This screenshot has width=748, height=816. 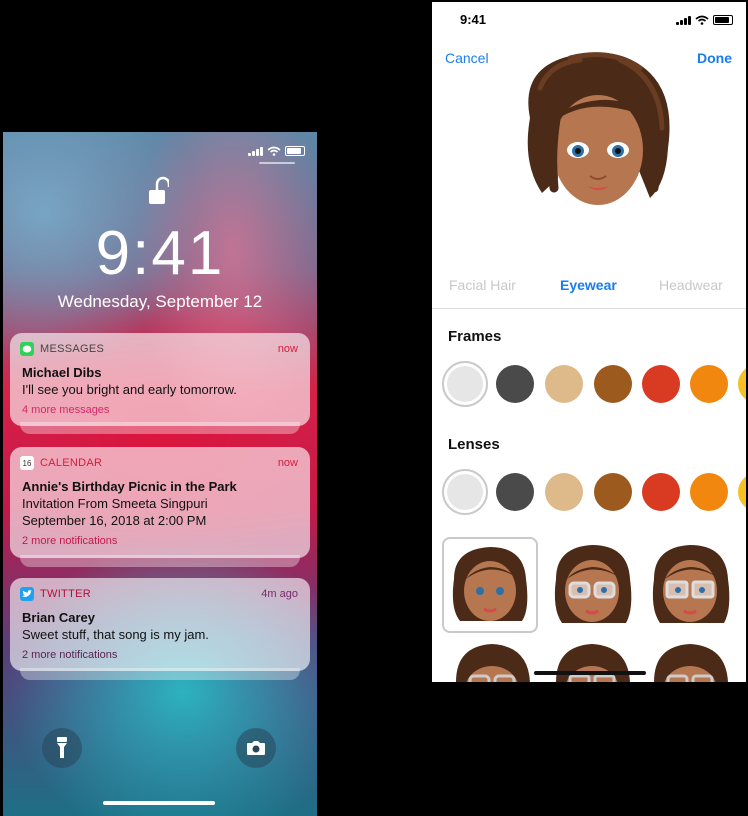 What do you see at coordinates (589, 21) in the screenshot?
I see `status-bar: 9:41` at bounding box center [589, 21].